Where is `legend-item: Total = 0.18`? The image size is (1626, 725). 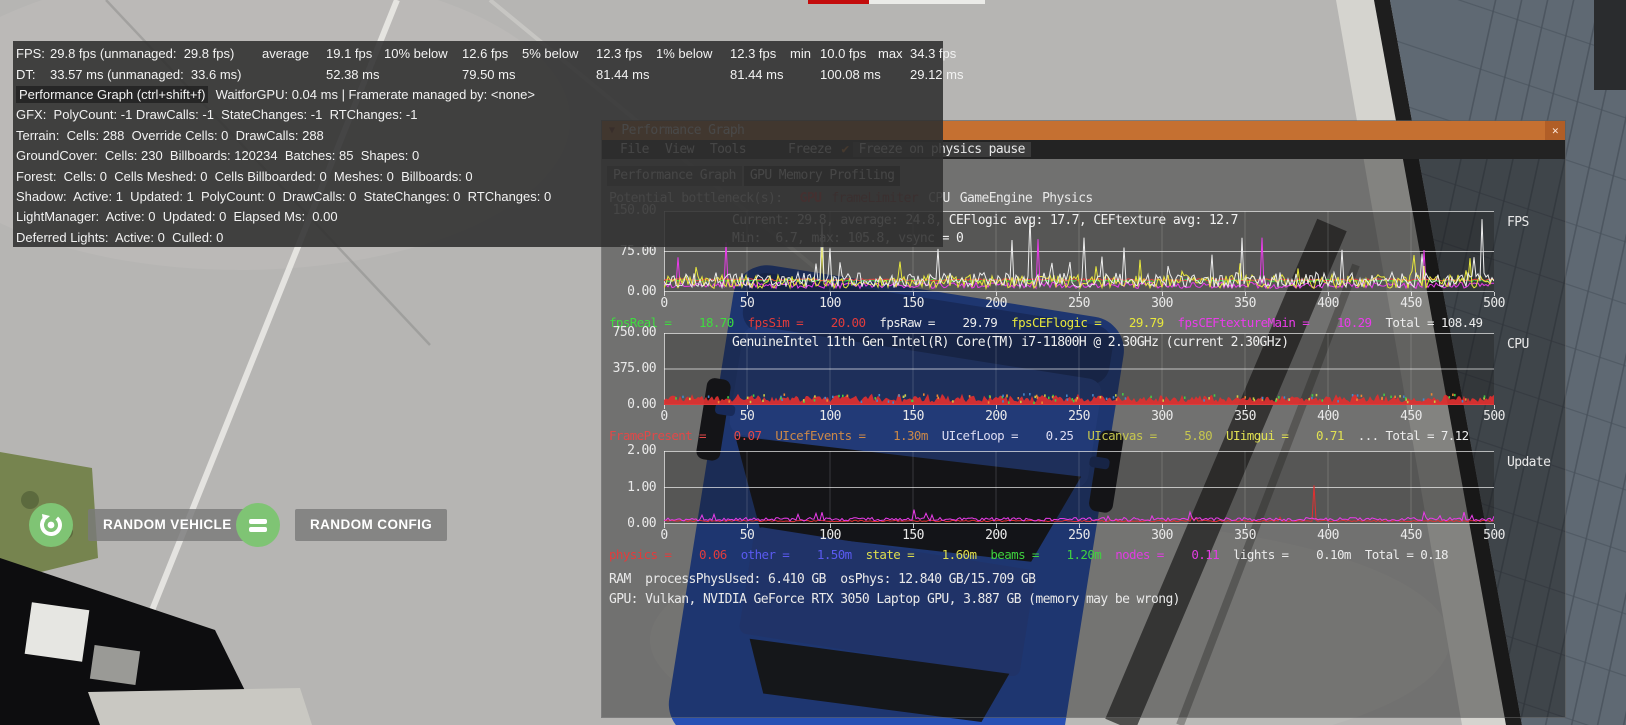
legend-item: Total = 0.18 is located at coordinates (1406, 554).